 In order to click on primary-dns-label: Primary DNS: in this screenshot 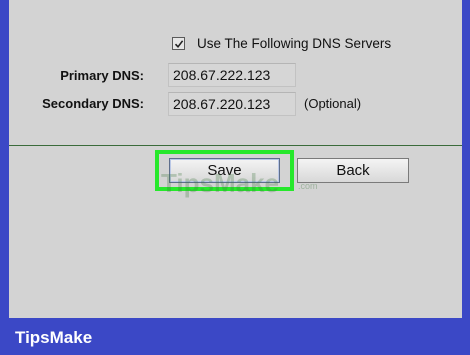, I will do `click(102, 75)`.